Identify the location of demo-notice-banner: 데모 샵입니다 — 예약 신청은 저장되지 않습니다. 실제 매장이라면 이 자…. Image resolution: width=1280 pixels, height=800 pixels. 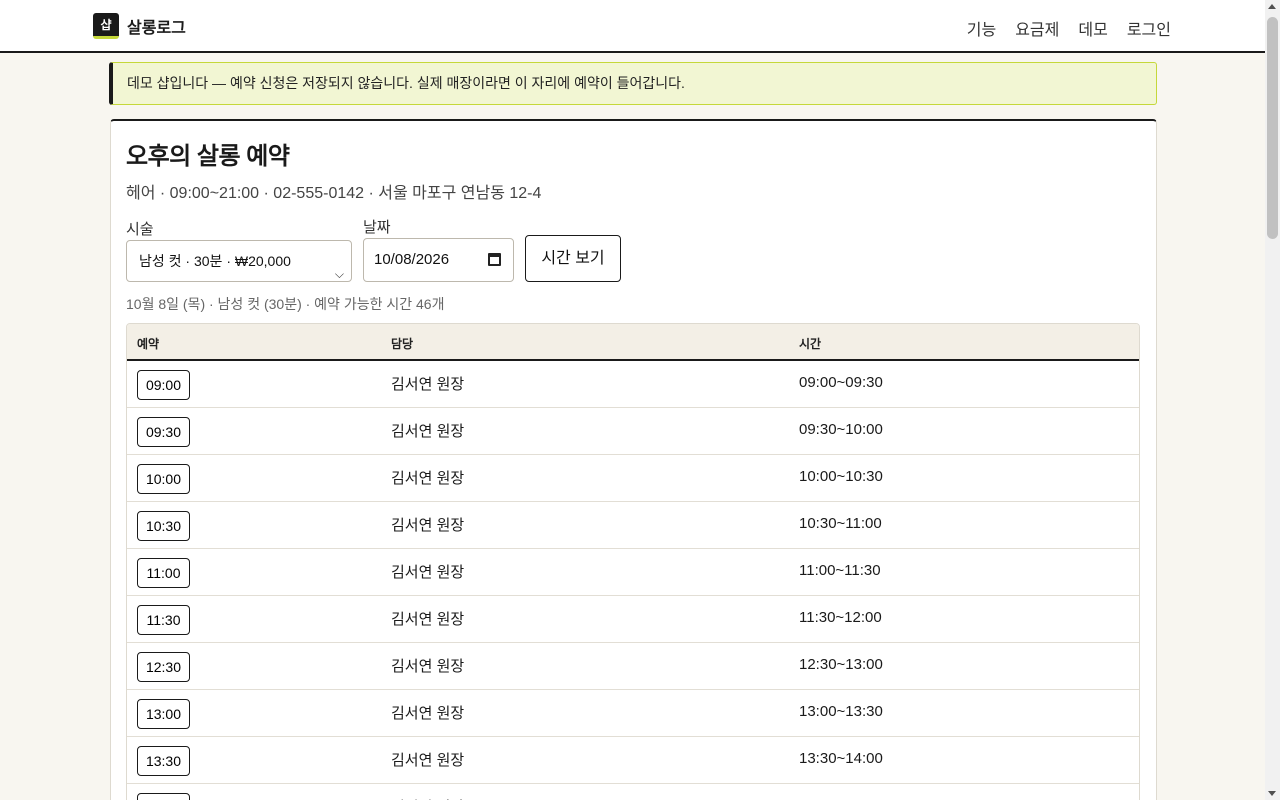
(633, 83).